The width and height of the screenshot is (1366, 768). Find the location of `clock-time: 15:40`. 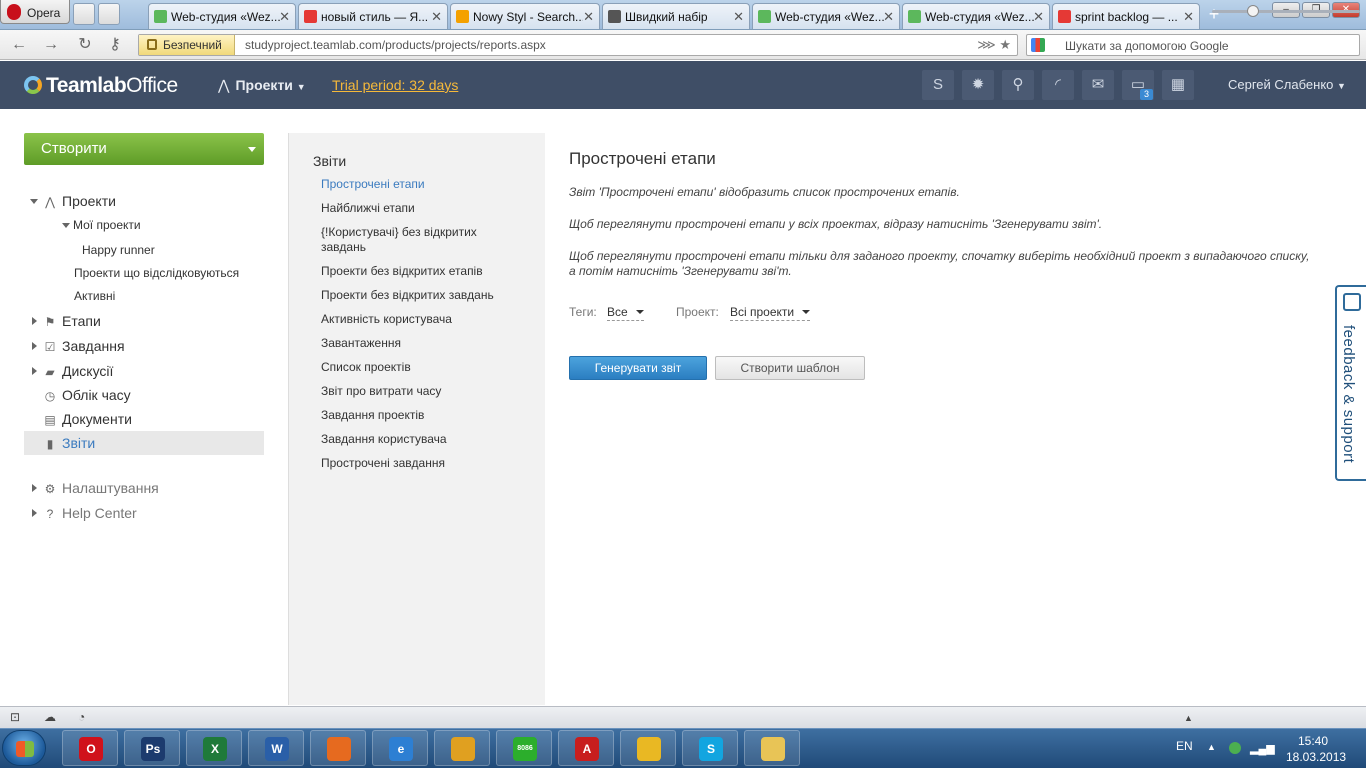

clock-time: 15:40 is located at coordinates (1313, 741).